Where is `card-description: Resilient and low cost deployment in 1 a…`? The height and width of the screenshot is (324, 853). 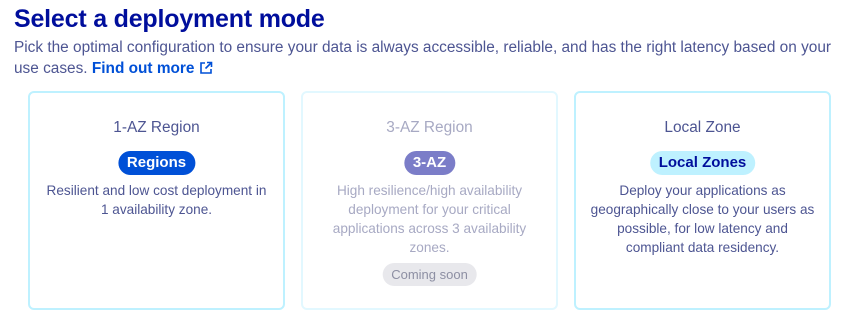
card-description: Resilient and low cost deployment in 1 a… is located at coordinates (156, 200).